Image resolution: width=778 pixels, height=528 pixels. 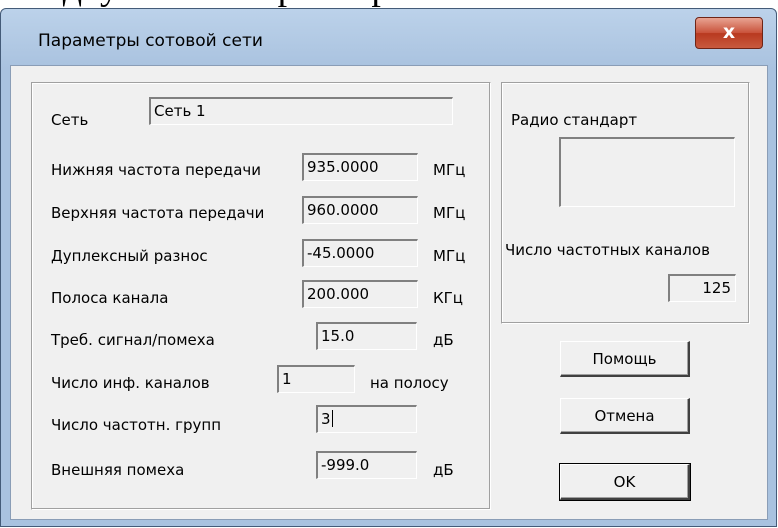 I want to click on duplex-unit: МГц, so click(x=449, y=256).